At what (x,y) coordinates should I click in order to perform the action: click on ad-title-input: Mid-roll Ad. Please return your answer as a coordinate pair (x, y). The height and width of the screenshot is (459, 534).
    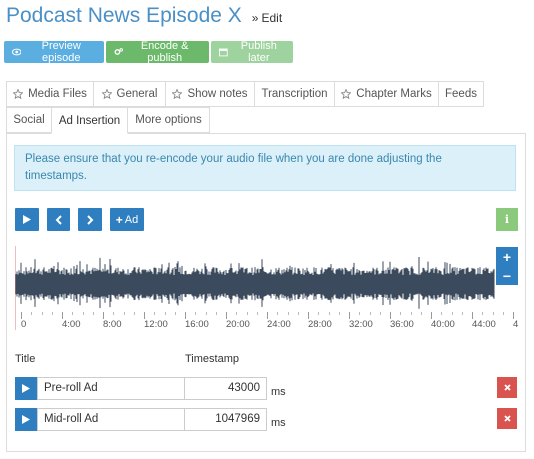
    Looking at the image, I should click on (111, 419).